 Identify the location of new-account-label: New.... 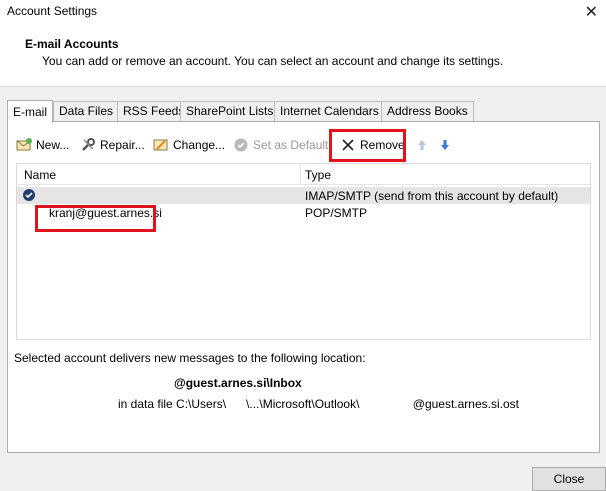
(53, 145).